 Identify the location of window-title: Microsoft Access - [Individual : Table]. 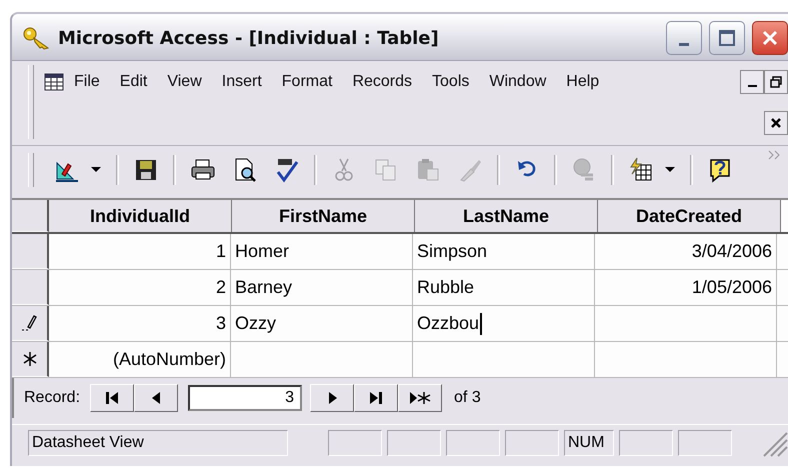
(248, 38).